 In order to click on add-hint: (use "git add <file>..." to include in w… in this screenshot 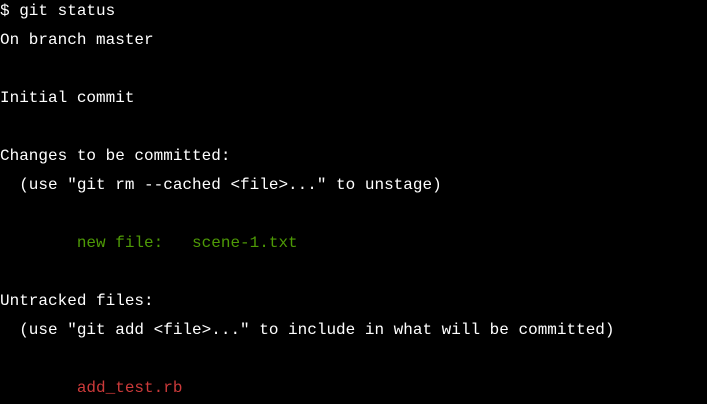, I will do `click(307, 330)`.